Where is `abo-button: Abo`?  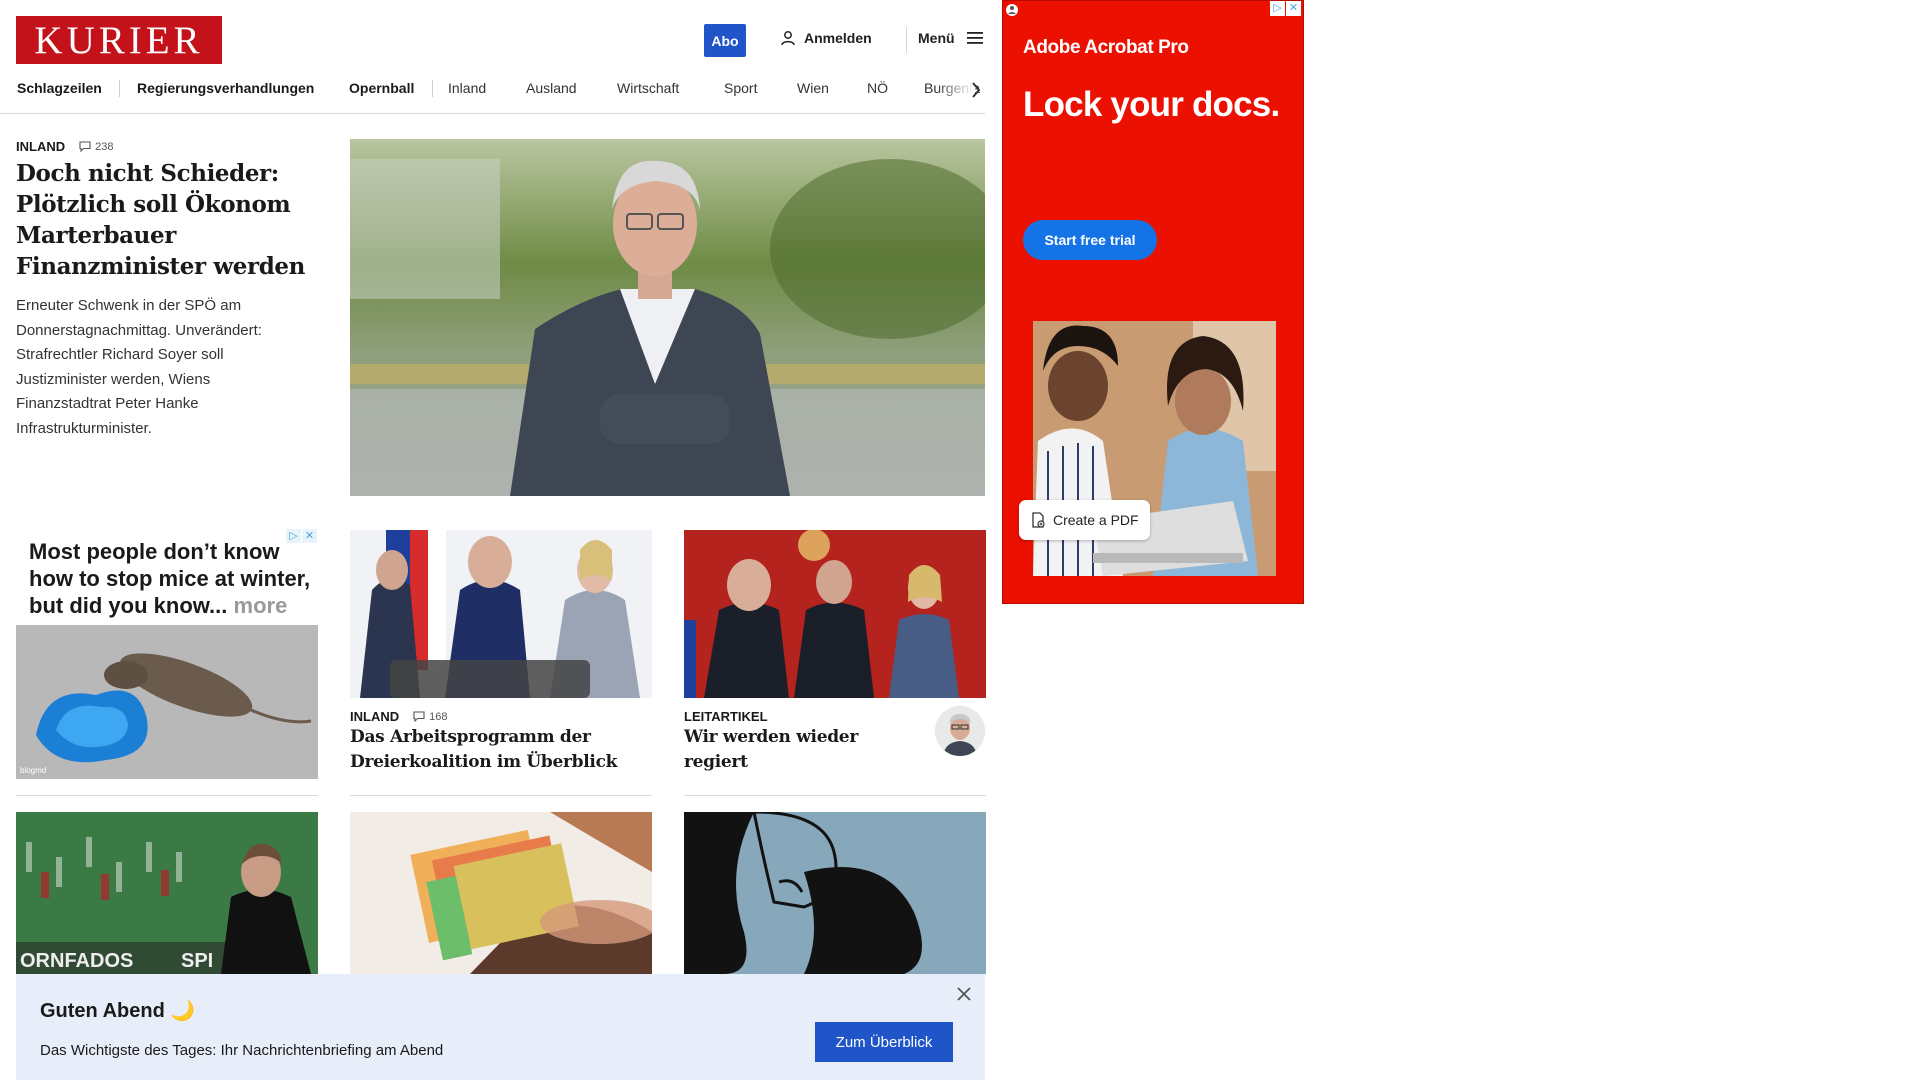 abo-button: Abo is located at coordinates (725, 40).